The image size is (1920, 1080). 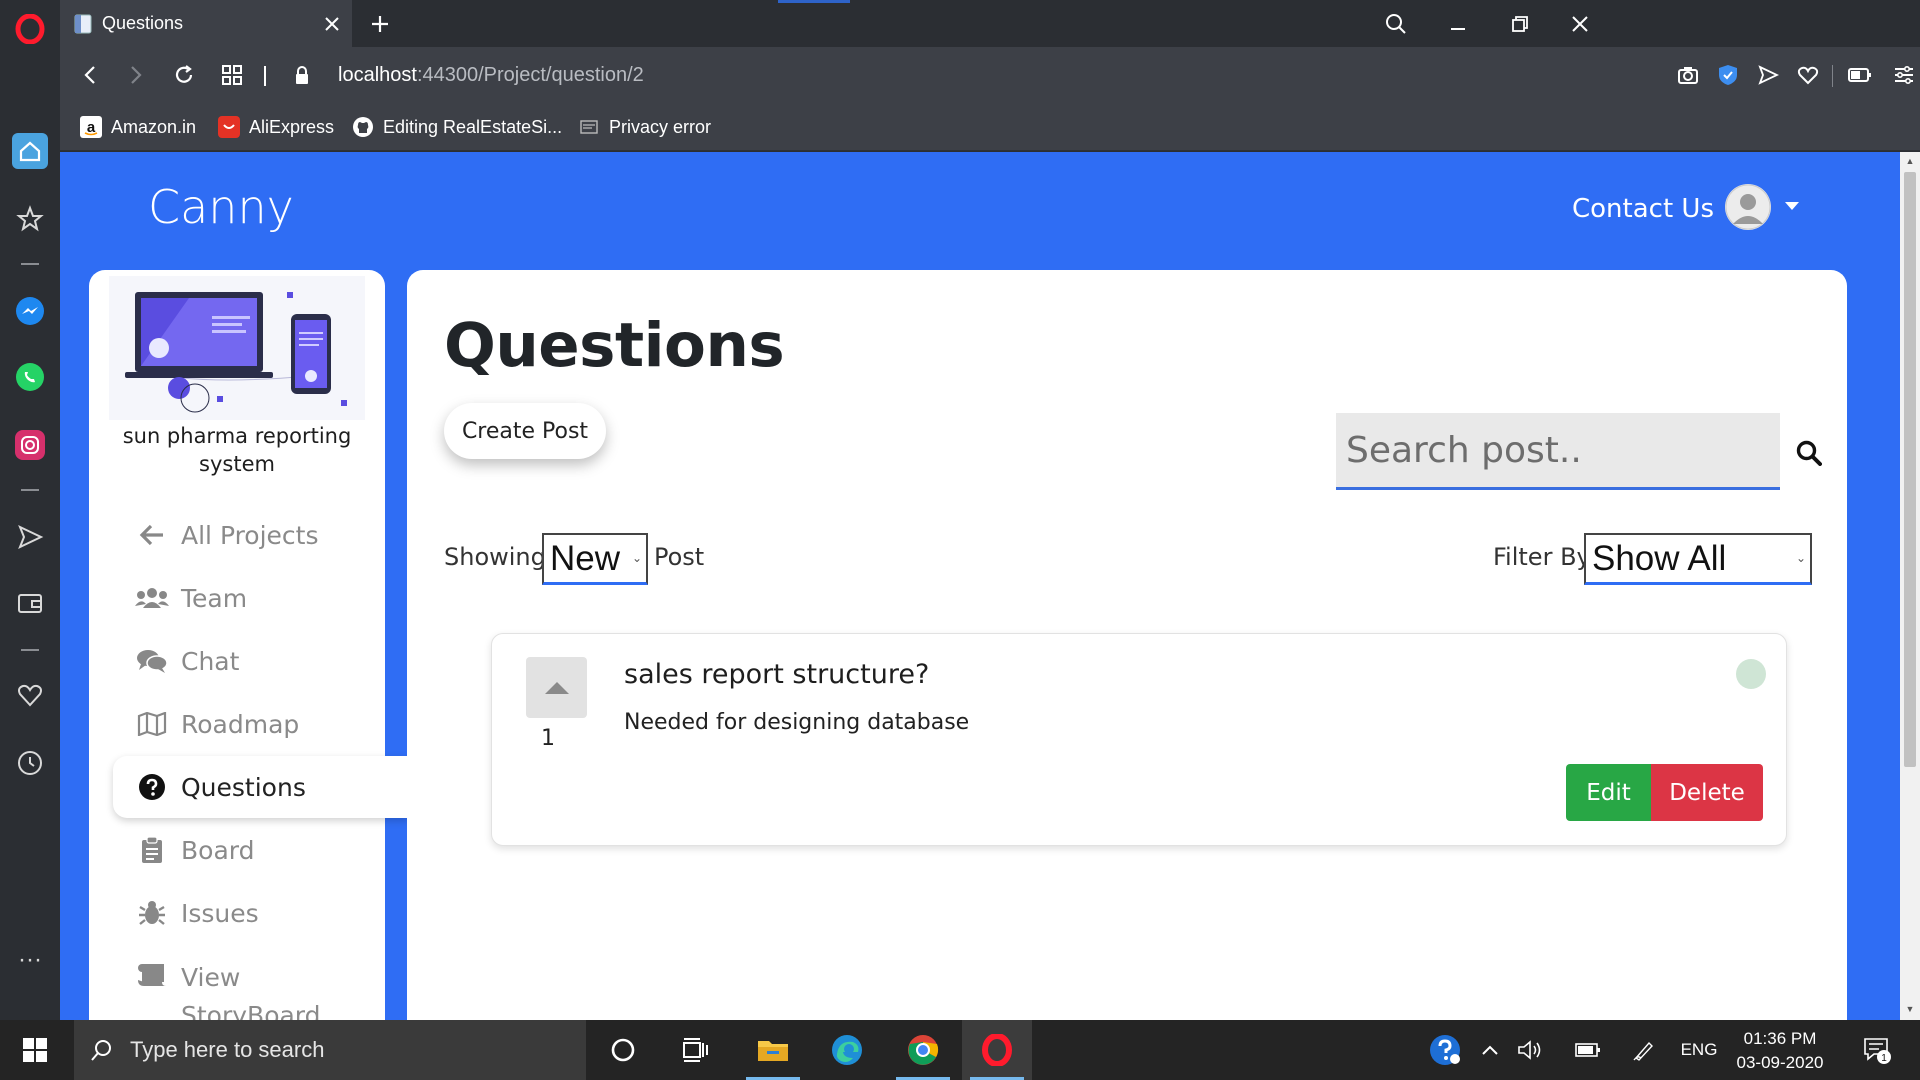 What do you see at coordinates (1608, 792) in the screenshot?
I see `edit-button: Edit` at bounding box center [1608, 792].